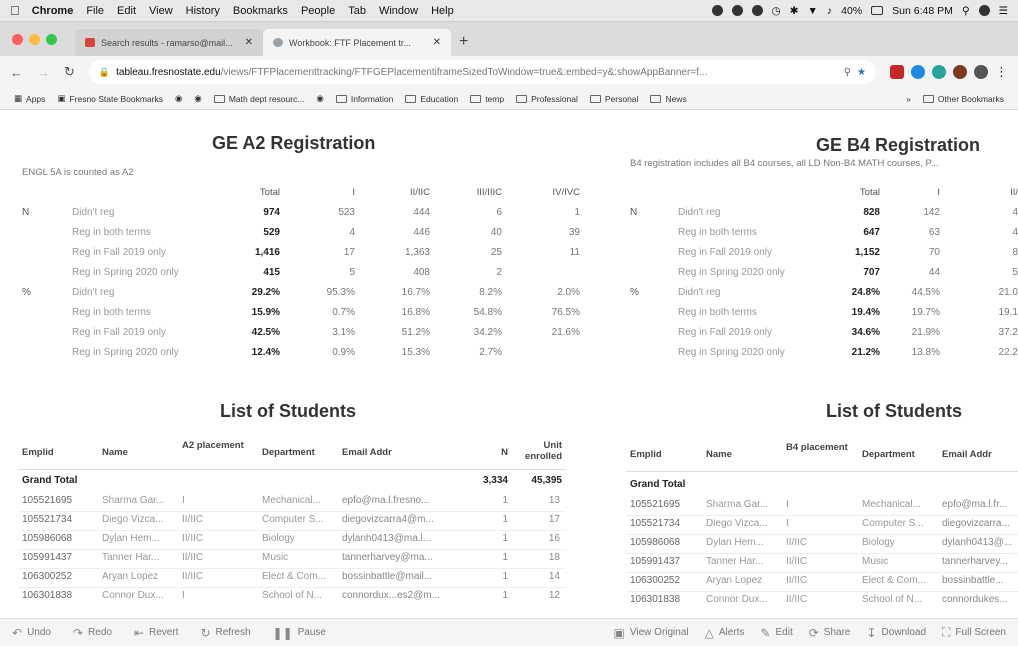 The width and height of the screenshot is (1018, 646). Describe the element at coordinates (47, 595) in the screenshot. I see `emplid-cell: 106301838` at that location.